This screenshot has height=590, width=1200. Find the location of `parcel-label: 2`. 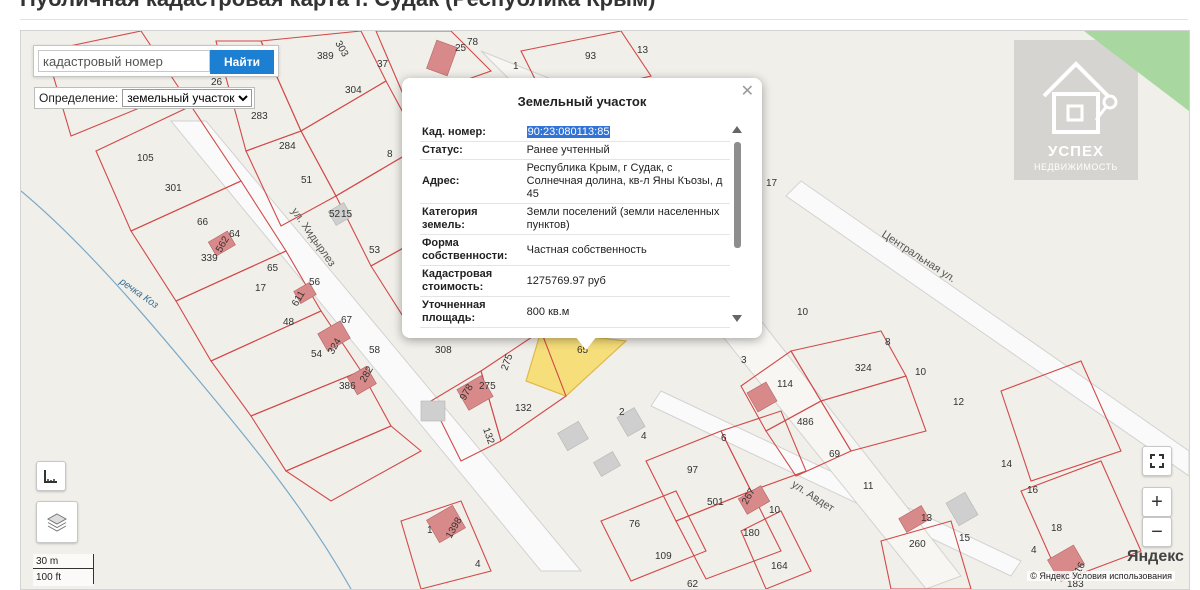

parcel-label: 2 is located at coordinates (622, 412).